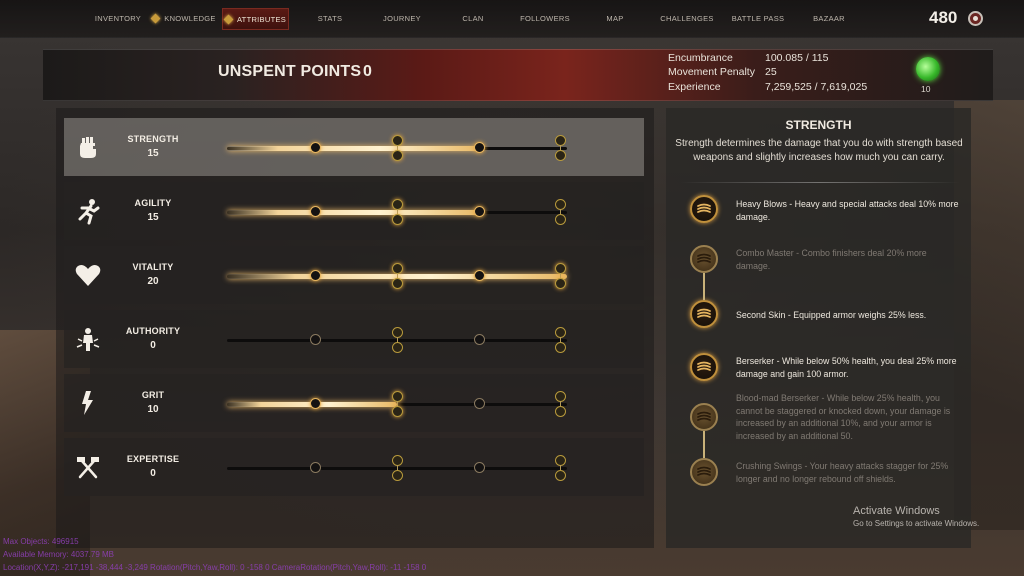 The height and width of the screenshot is (576, 1024). I want to click on tab-inventory: INVENTORY, so click(118, 19).